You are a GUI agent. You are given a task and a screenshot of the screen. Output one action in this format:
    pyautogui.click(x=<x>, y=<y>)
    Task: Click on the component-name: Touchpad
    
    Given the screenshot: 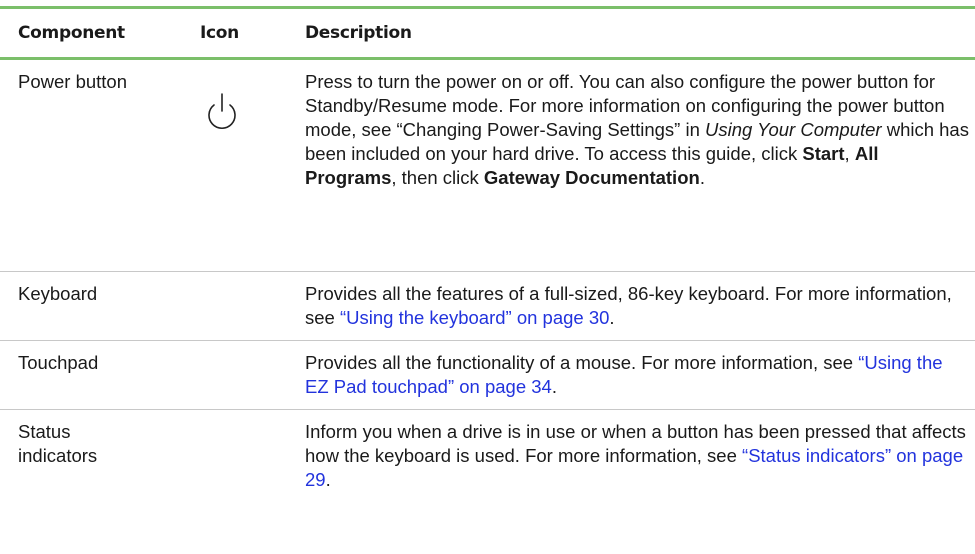 What is the action you would take?
    pyautogui.click(x=58, y=362)
    